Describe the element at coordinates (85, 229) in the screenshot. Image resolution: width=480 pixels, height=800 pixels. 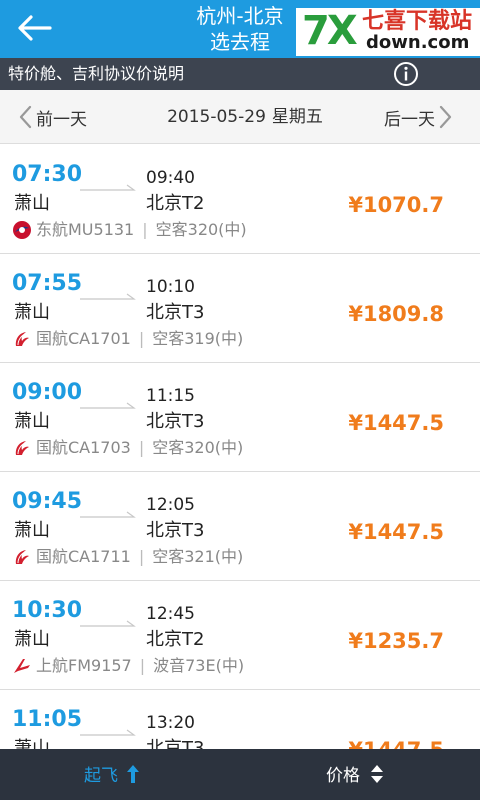
I see `flight-number: 东航MU5131` at that location.